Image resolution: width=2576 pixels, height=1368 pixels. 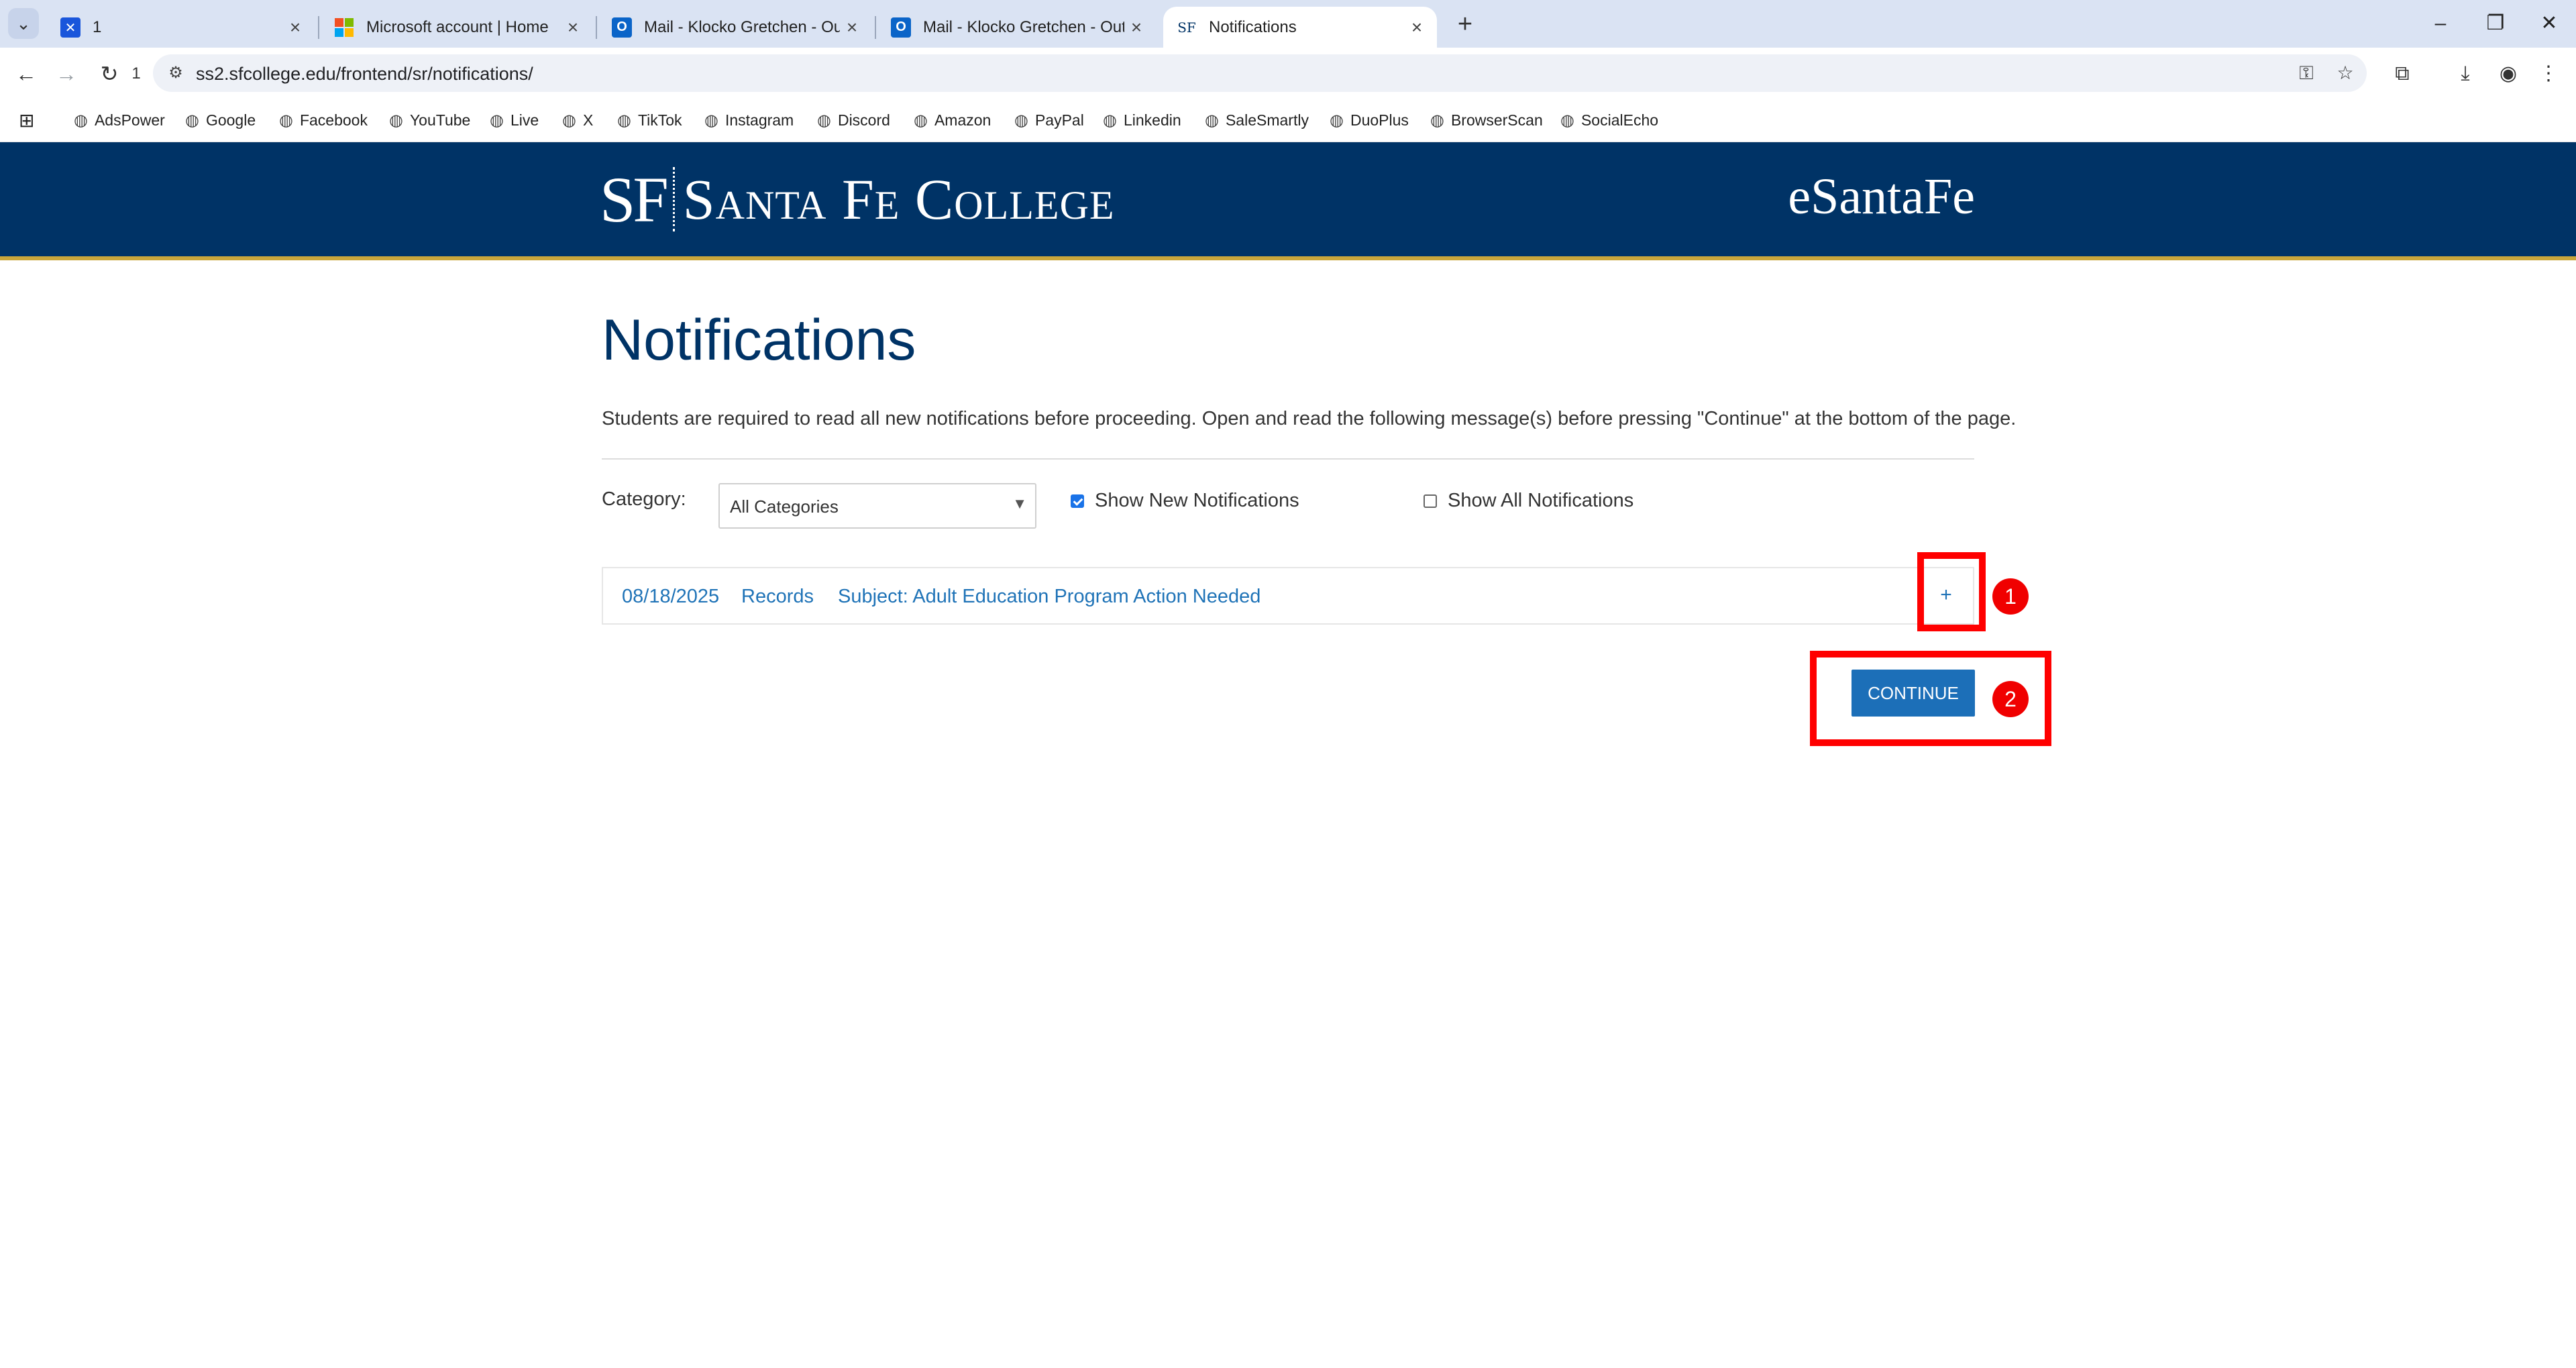 I want to click on bookmark-duoplus: ◍ DuoPlus, so click(x=1369, y=120).